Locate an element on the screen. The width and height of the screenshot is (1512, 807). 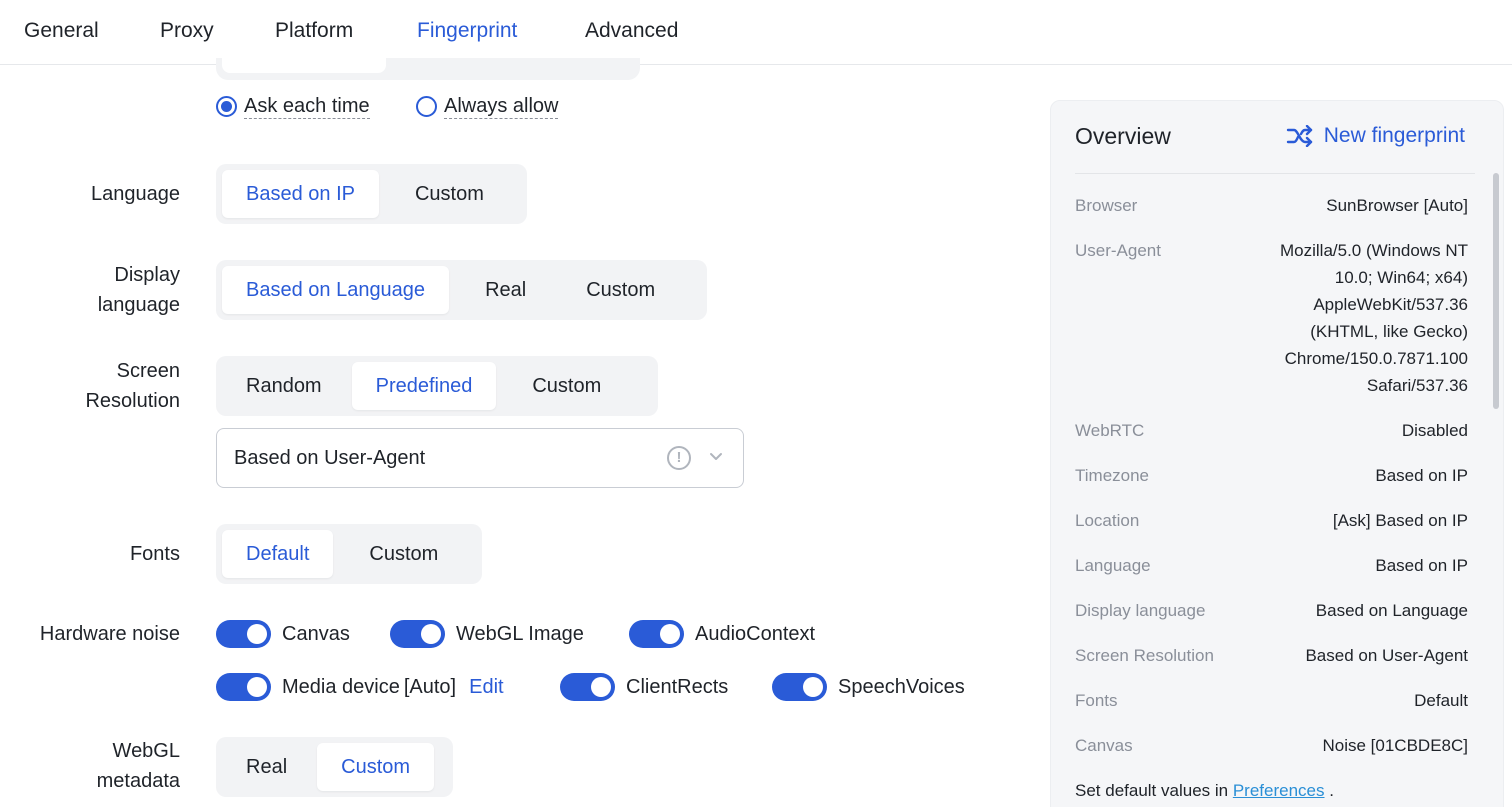
row-key: User-Agent is located at coordinates (1118, 250).